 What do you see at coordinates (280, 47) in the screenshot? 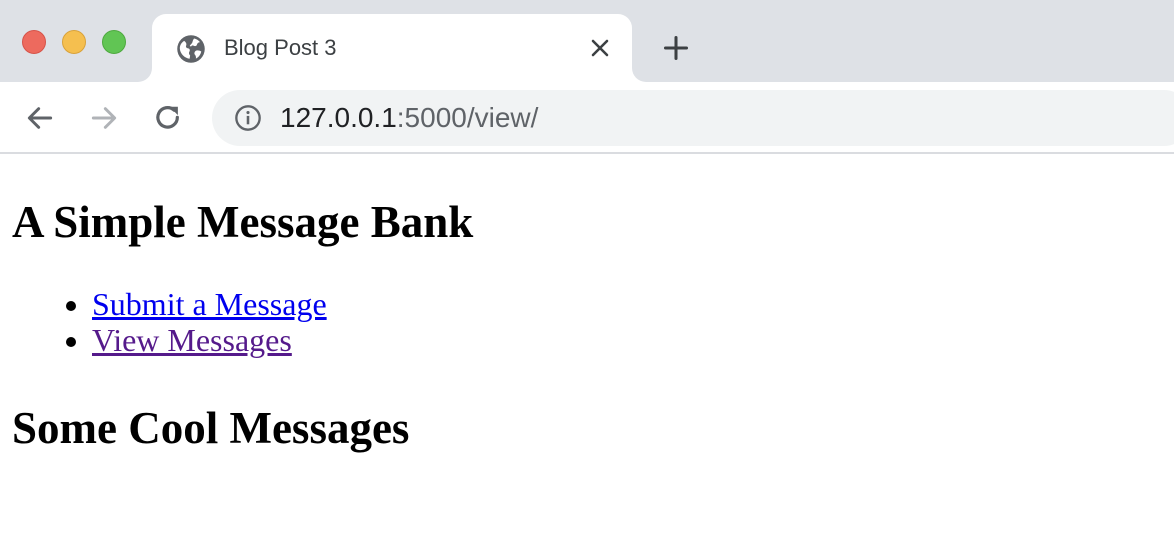
I see `tab-title: Blog Post 3` at bounding box center [280, 47].